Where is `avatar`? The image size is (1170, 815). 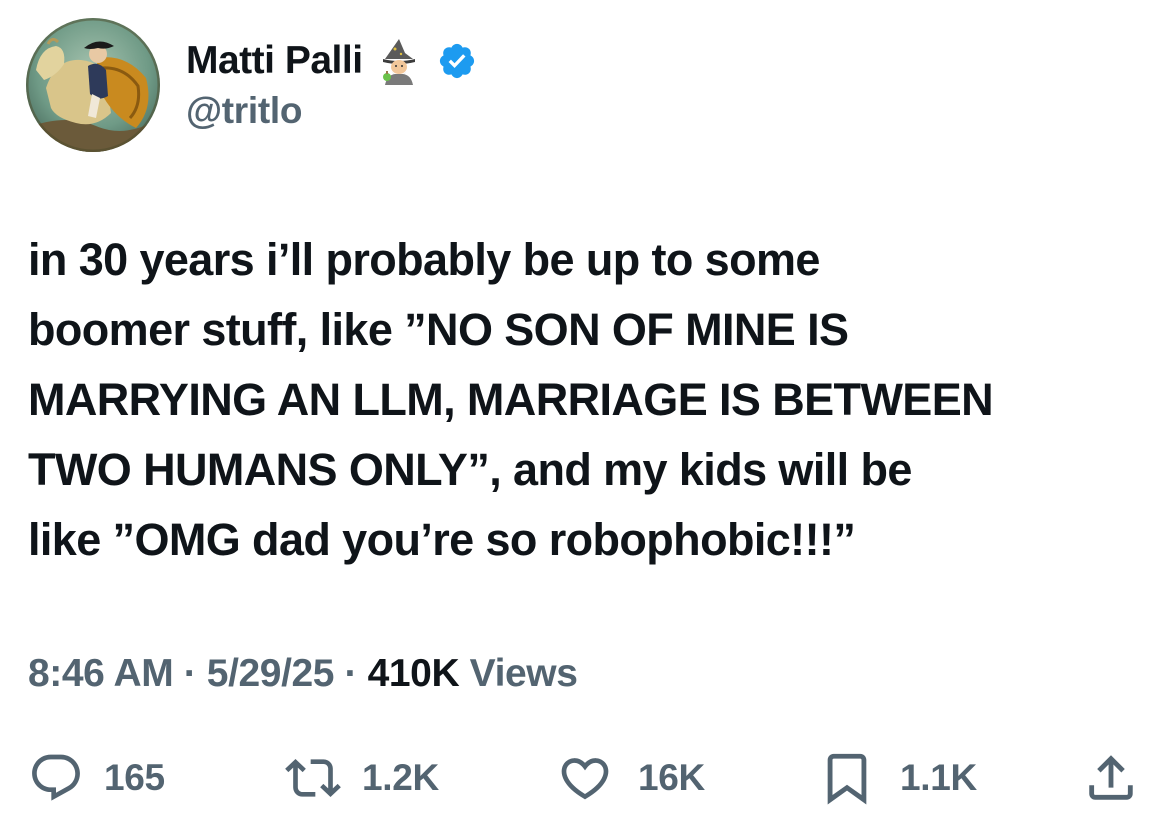
avatar is located at coordinates (93, 85).